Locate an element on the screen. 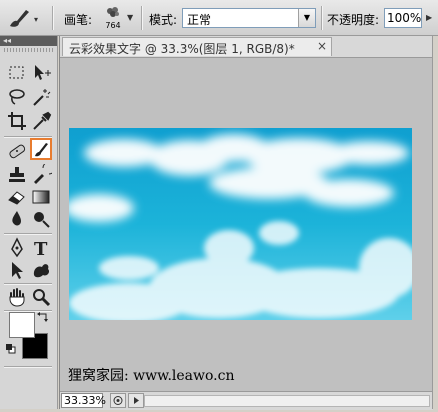 Image resolution: width=438 pixels, height=412 pixels. hand-icon is located at coordinates (17, 297).